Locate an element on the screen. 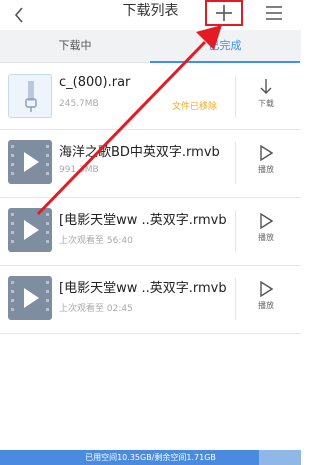  add-download-button is located at coordinates (224, 13).